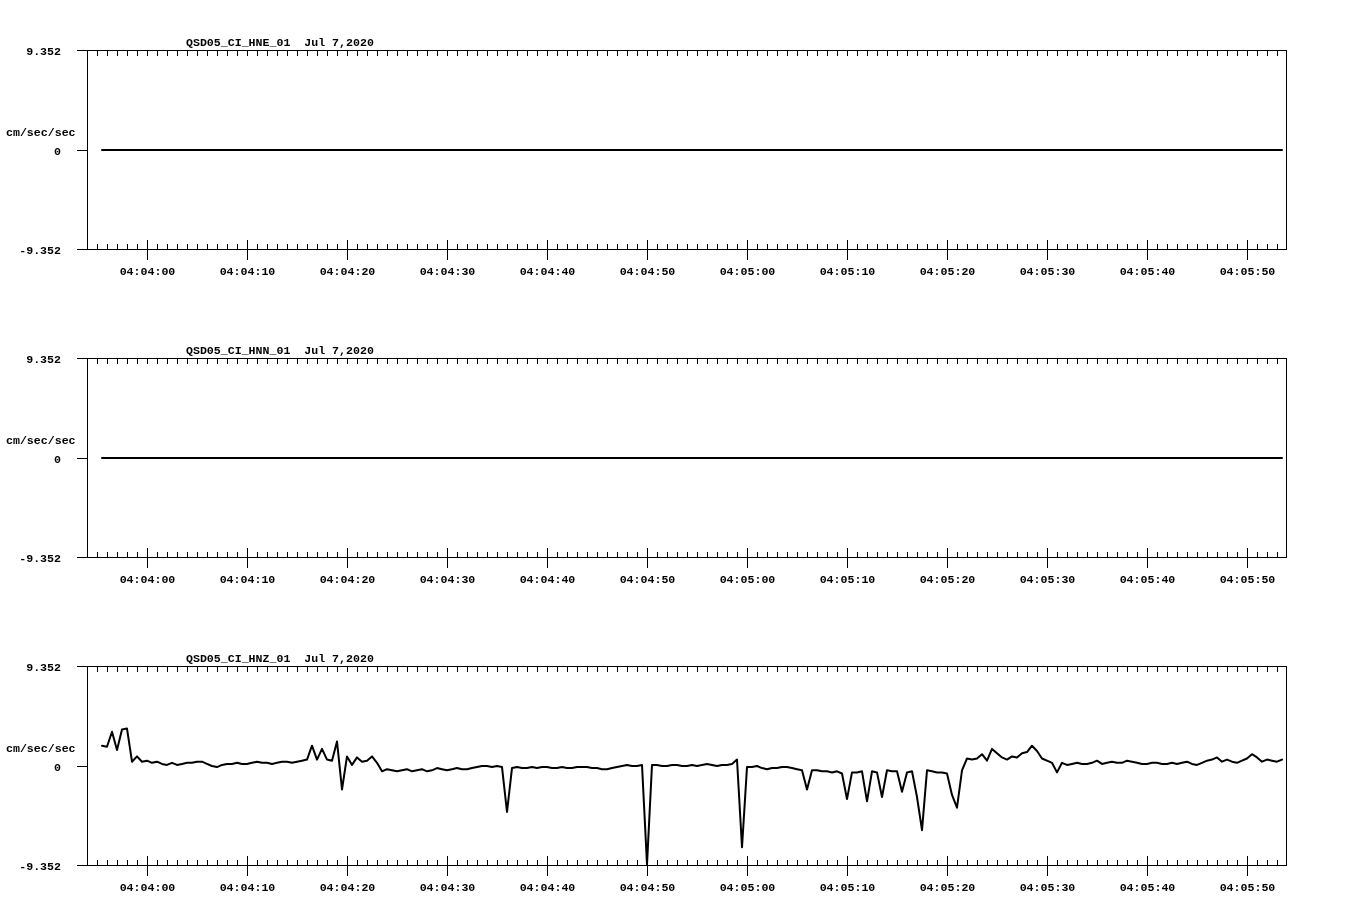 The width and height of the screenshot is (1358, 924). What do you see at coordinates (280, 350) in the screenshot?
I see `chart-title: QSD05_CI_HNN_01 Jul 7,2020` at bounding box center [280, 350].